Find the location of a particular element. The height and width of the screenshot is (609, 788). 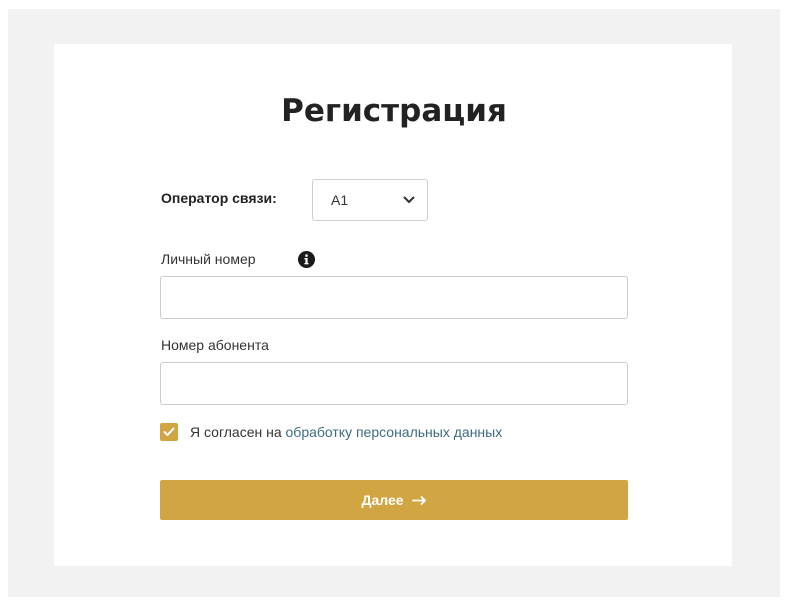

arrow-right-icon is located at coordinates (419, 500).